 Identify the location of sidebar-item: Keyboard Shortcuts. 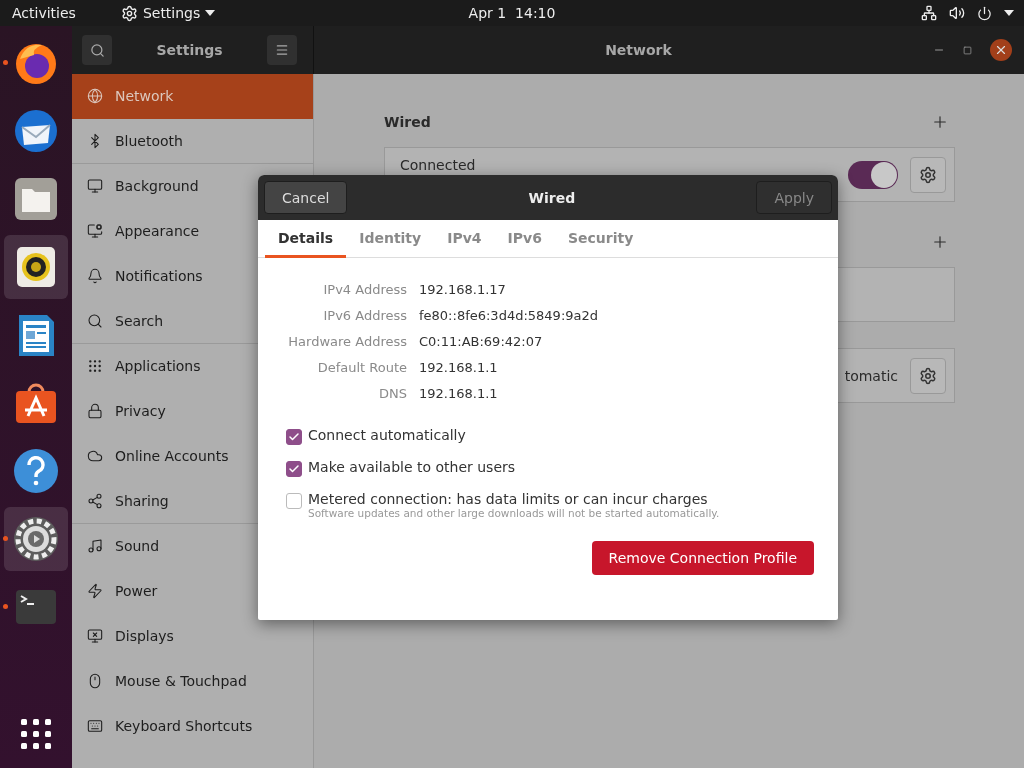
(192, 726).